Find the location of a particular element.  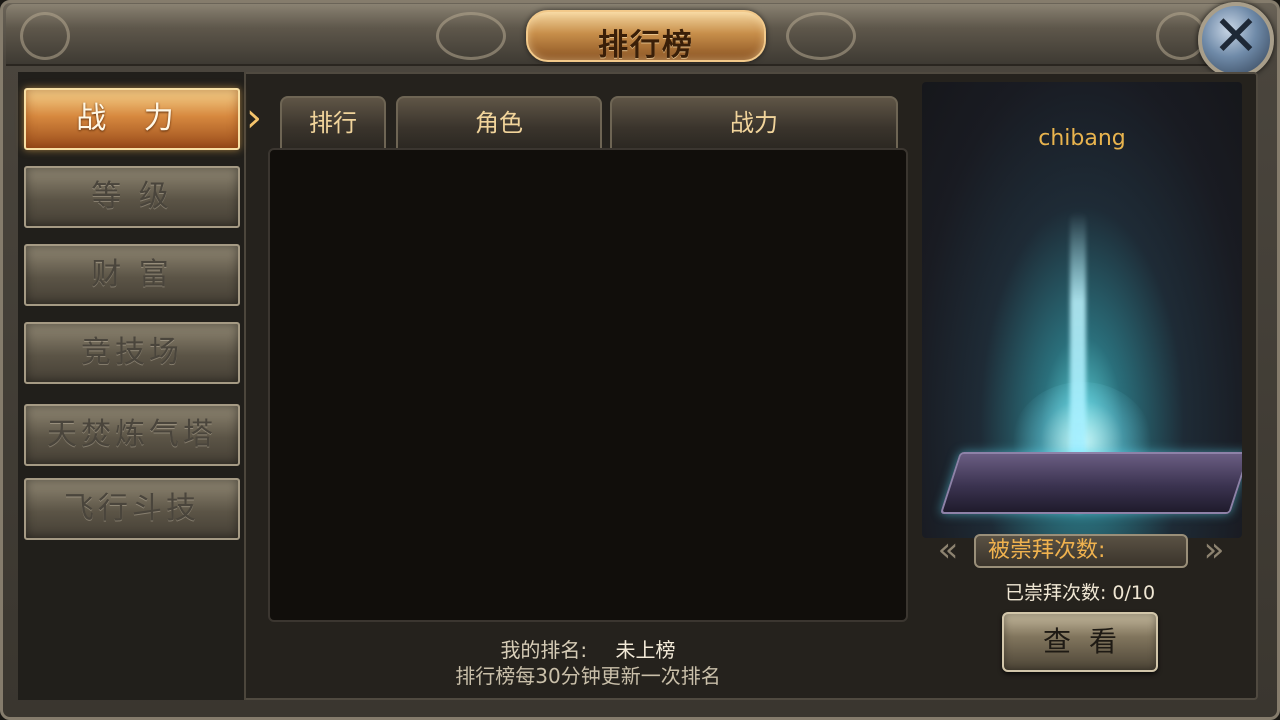

worship-label: 被崇拜次数: is located at coordinates (1081, 551).